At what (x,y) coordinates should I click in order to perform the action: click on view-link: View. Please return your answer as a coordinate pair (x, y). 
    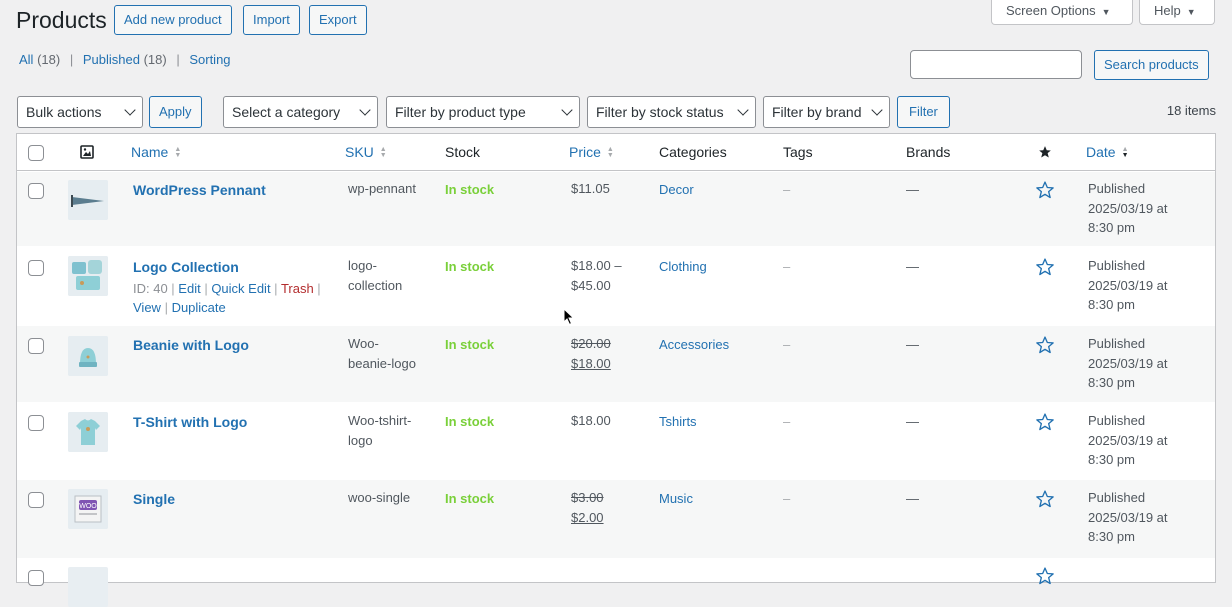
    Looking at the image, I should click on (147, 307).